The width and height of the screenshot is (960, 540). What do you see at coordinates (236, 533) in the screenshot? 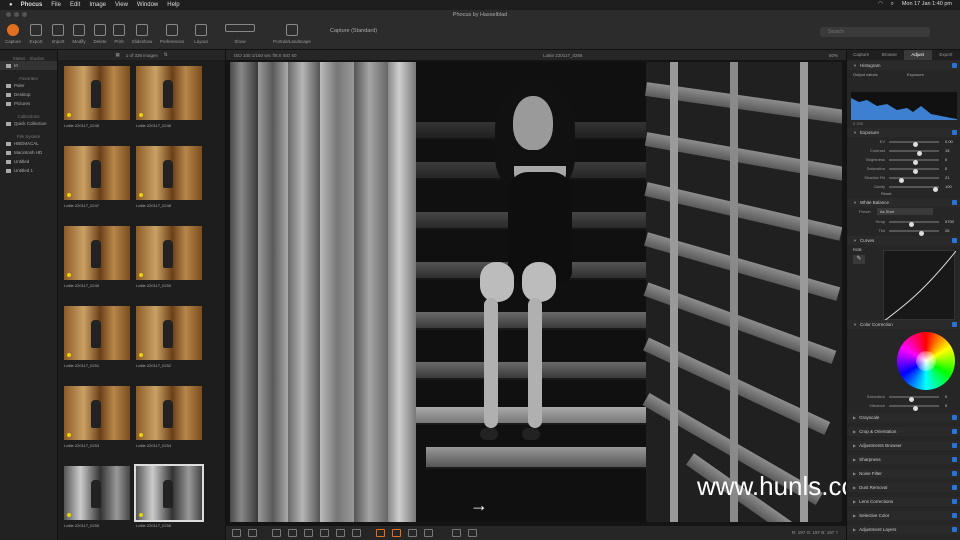
I see `compare-icon` at bounding box center [236, 533].